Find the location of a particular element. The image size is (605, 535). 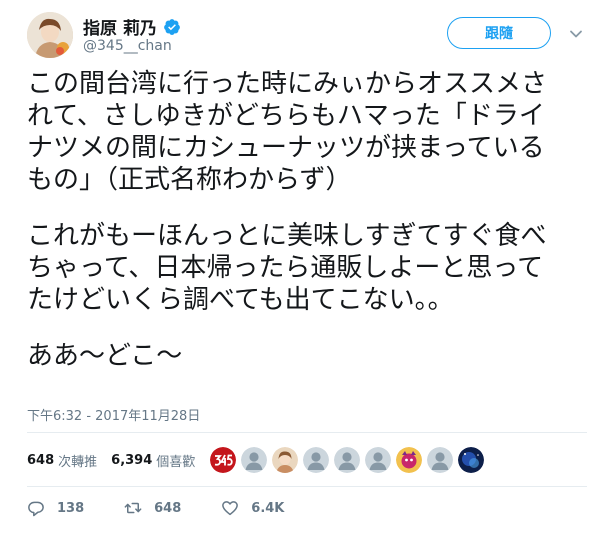

like-count: 6.4K is located at coordinates (268, 508).